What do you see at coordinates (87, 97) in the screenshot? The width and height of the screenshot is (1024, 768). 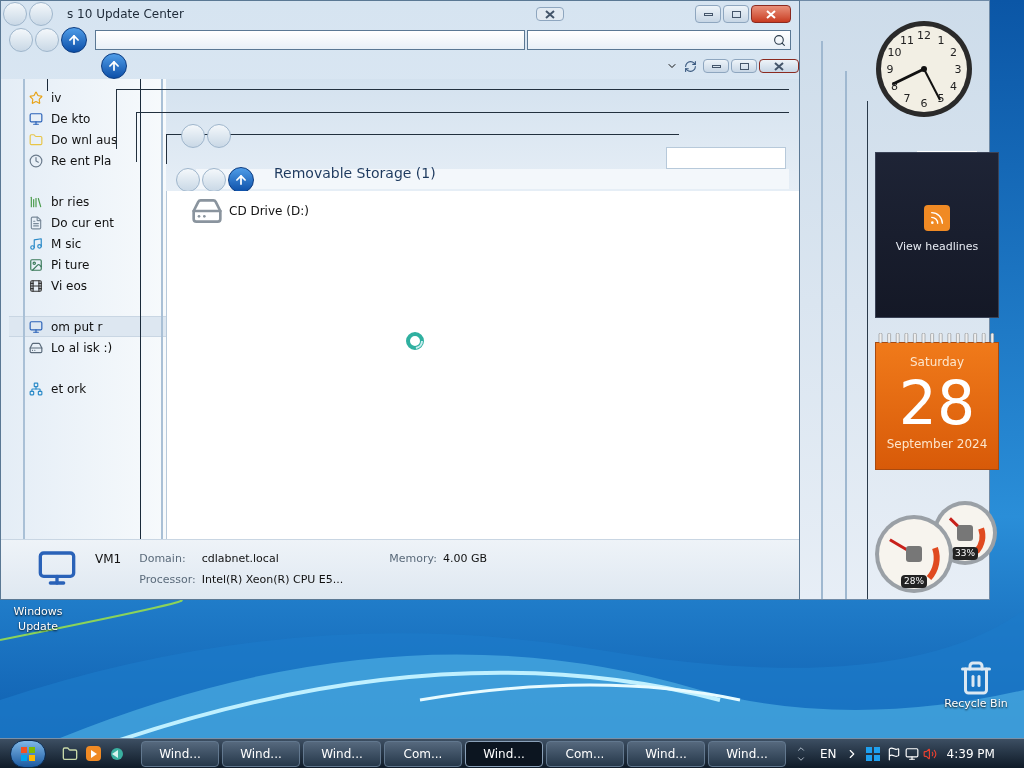 I see `sidebar-item: iv` at bounding box center [87, 97].